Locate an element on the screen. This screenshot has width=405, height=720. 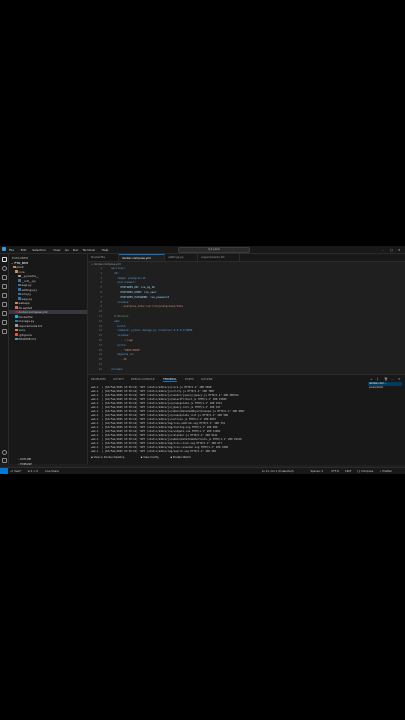
file-yml-icon is located at coordinates (16, 312).